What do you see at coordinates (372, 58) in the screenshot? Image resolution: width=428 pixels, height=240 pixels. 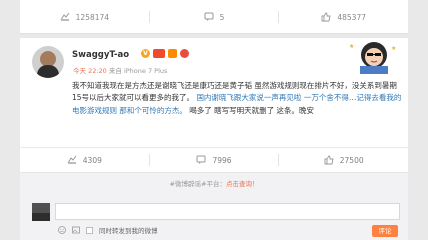 I see `cartoon-sticker-icon: ★ ★` at bounding box center [372, 58].